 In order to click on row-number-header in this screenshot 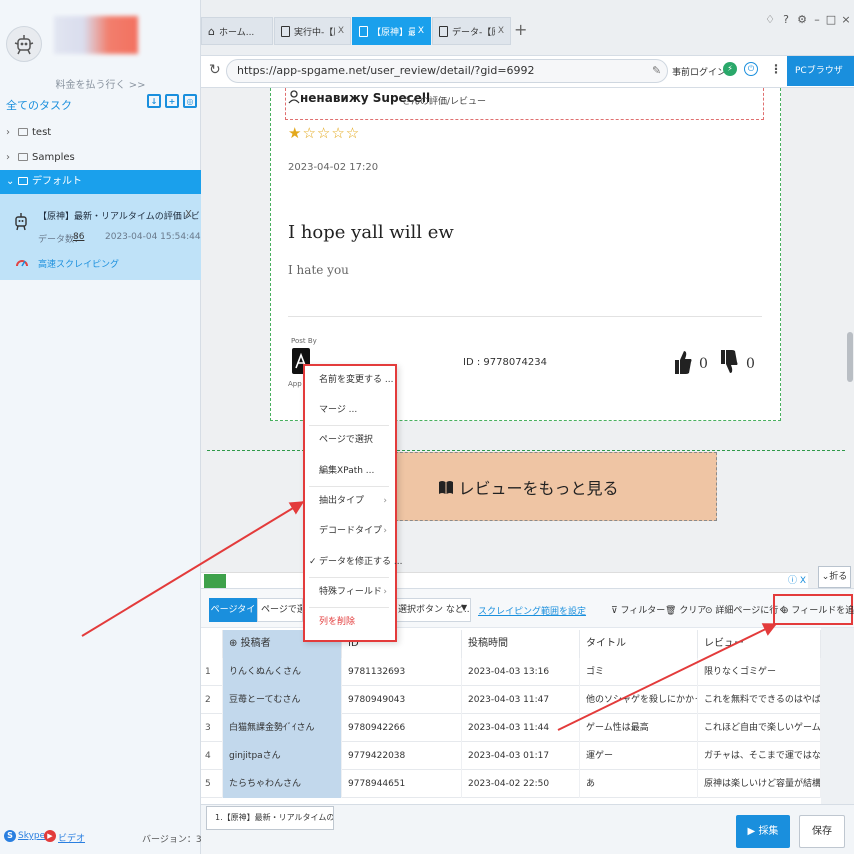, I will do `click(212, 644)`.